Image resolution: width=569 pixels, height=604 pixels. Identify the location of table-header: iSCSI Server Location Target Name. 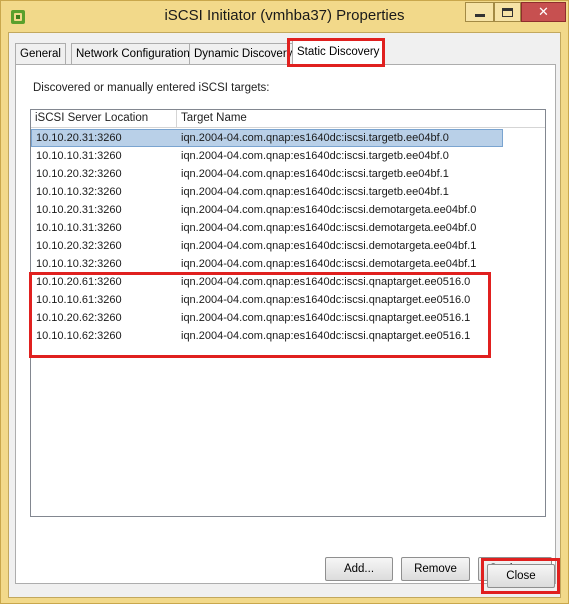
(288, 119).